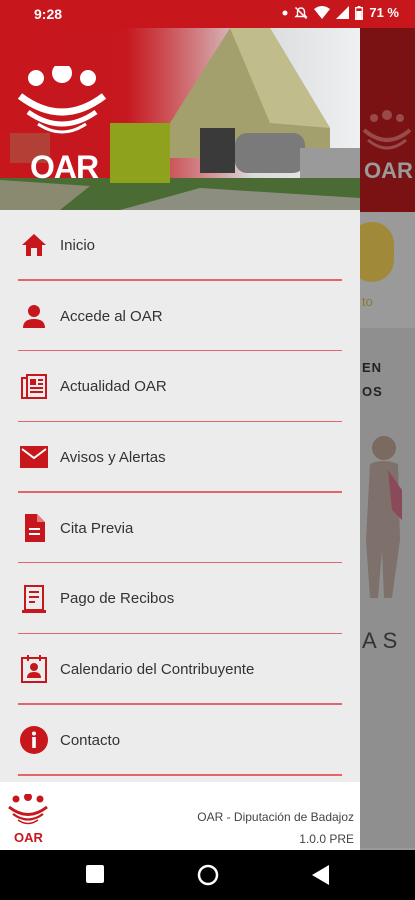  Describe the element at coordinates (111, 316) in the screenshot. I see `menu-item-label: Accede al OAR` at that location.